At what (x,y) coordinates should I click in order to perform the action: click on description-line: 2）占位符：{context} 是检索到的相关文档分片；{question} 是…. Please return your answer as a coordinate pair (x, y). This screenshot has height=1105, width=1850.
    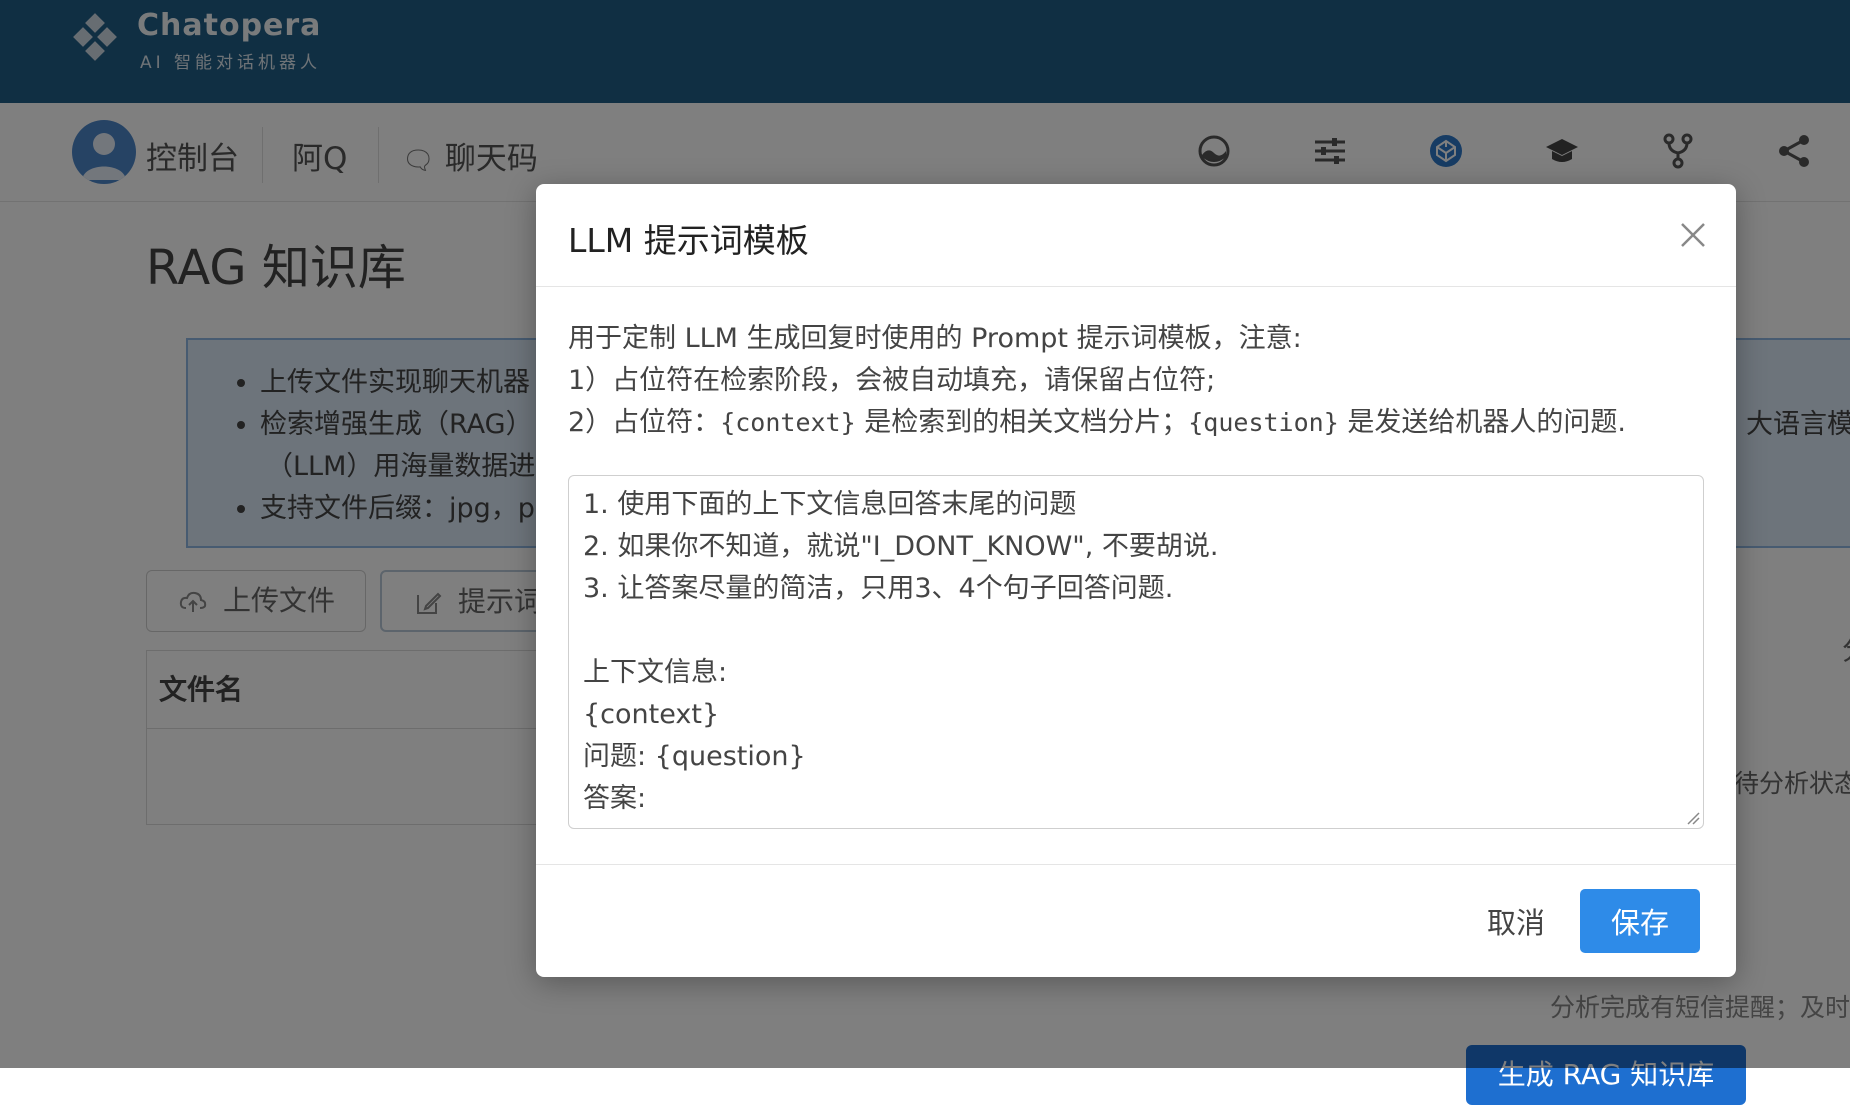
    Looking at the image, I should click on (1097, 423).